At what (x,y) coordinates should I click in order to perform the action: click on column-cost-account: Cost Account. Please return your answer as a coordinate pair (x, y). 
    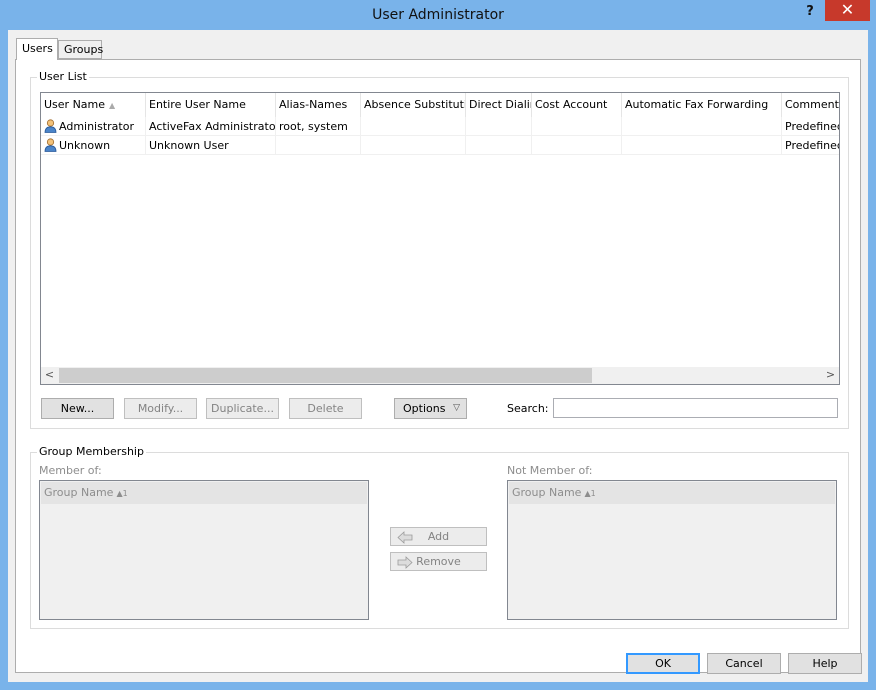
    Looking at the image, I should click on (577, 105).